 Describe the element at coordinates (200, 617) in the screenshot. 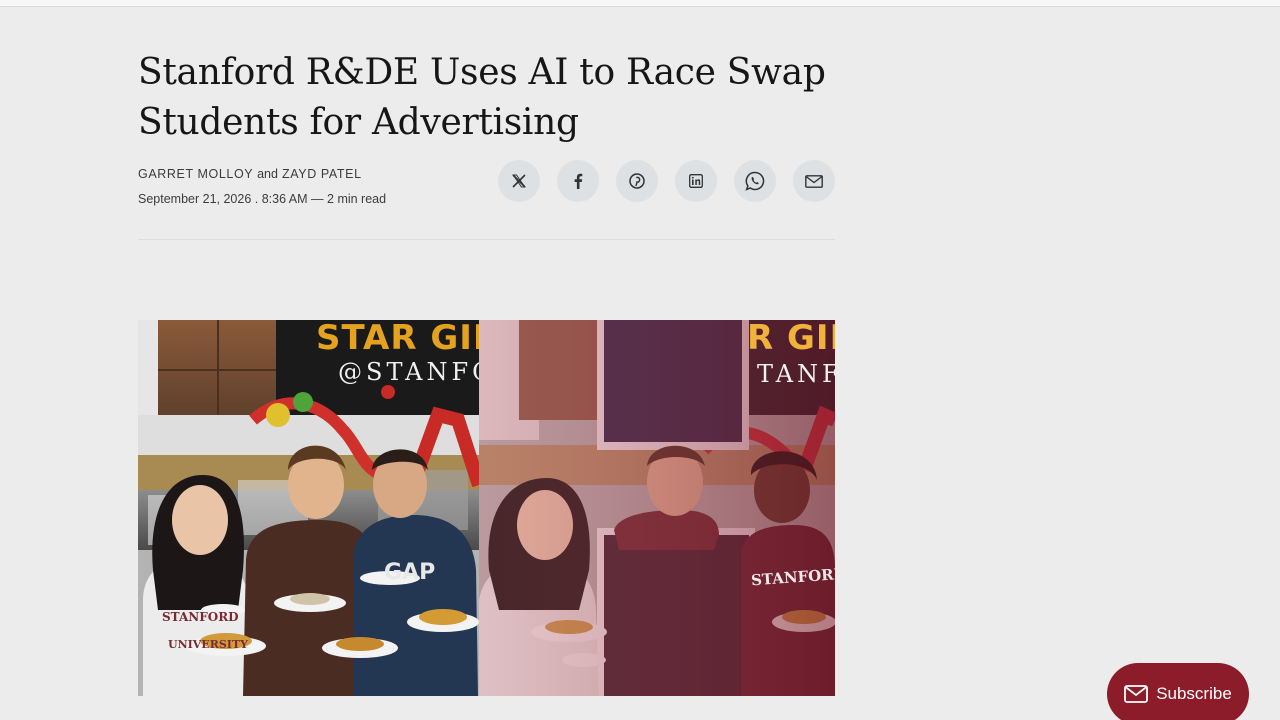

I see `shirt-text: STANFORD` at that location.